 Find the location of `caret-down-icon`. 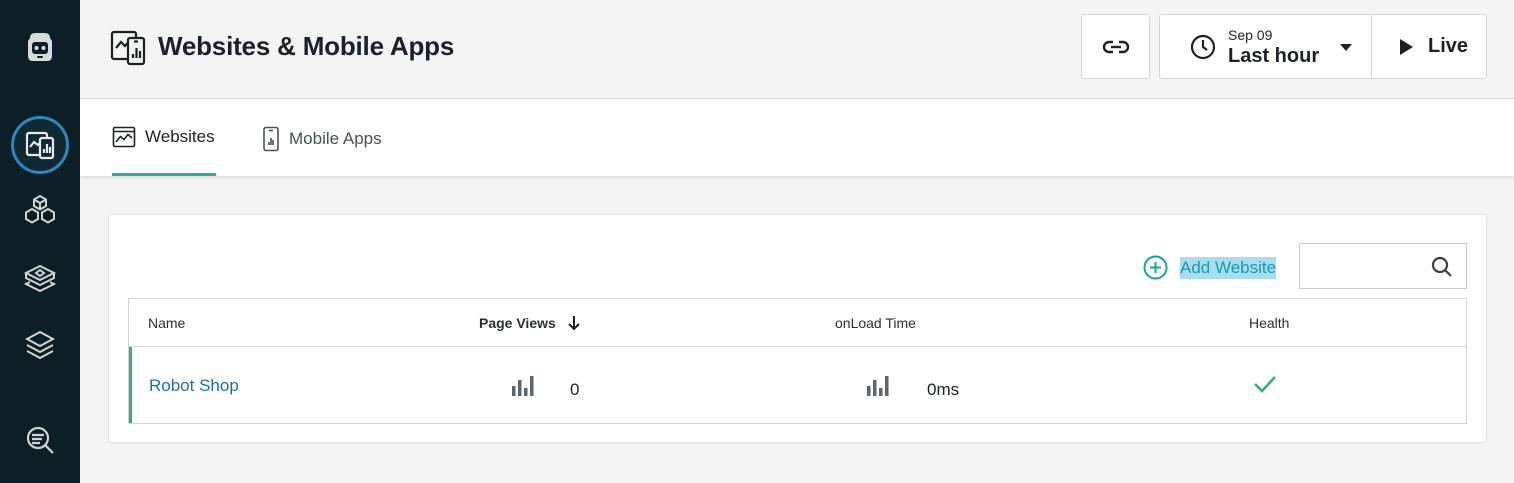

caret-down-icon is located at coordinates (1346, 47).